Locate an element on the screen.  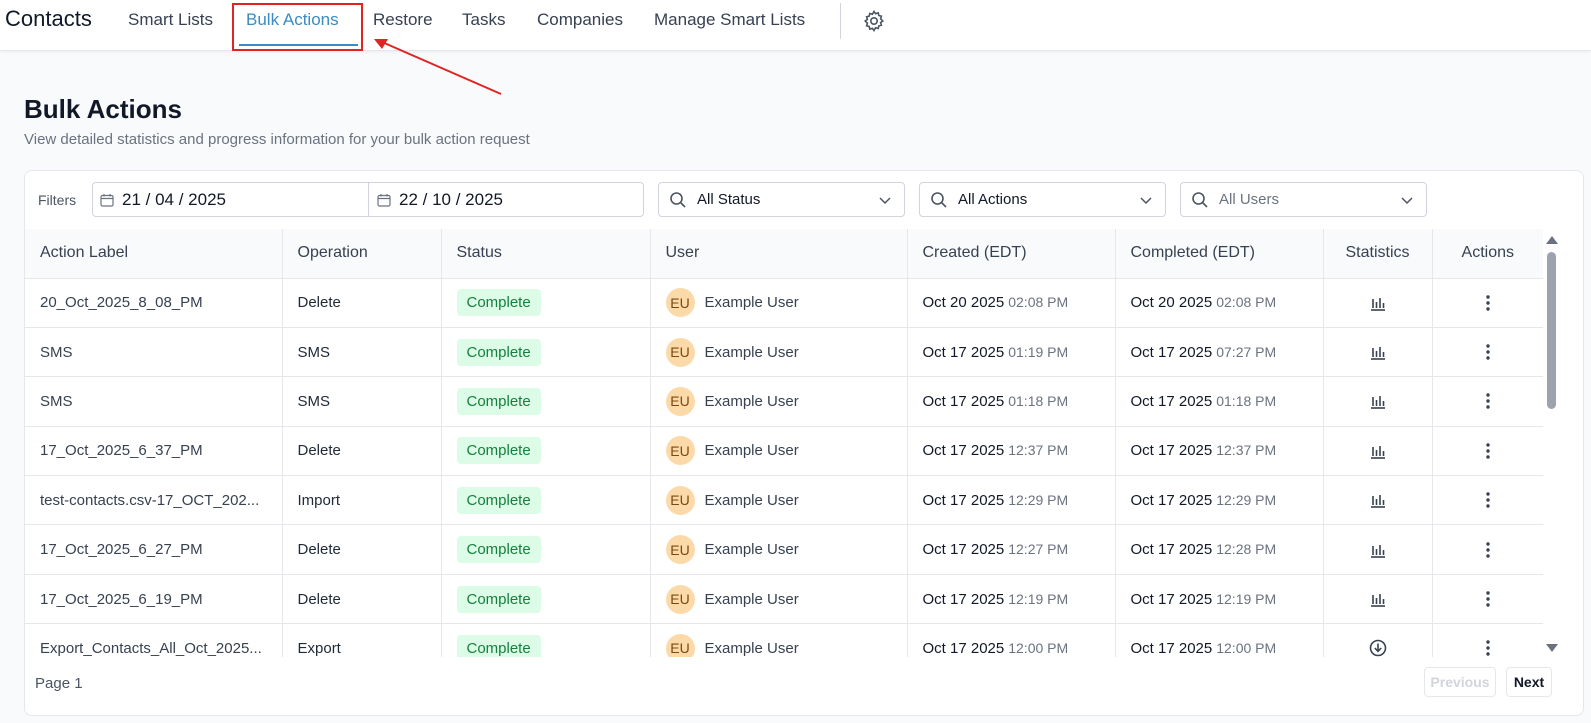
scroll-down-arrow-icon is located at coordinates (1552, 648).